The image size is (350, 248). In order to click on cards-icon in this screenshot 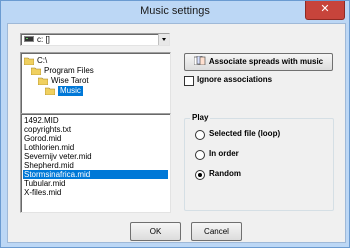, I will do `click(199, 60)`.